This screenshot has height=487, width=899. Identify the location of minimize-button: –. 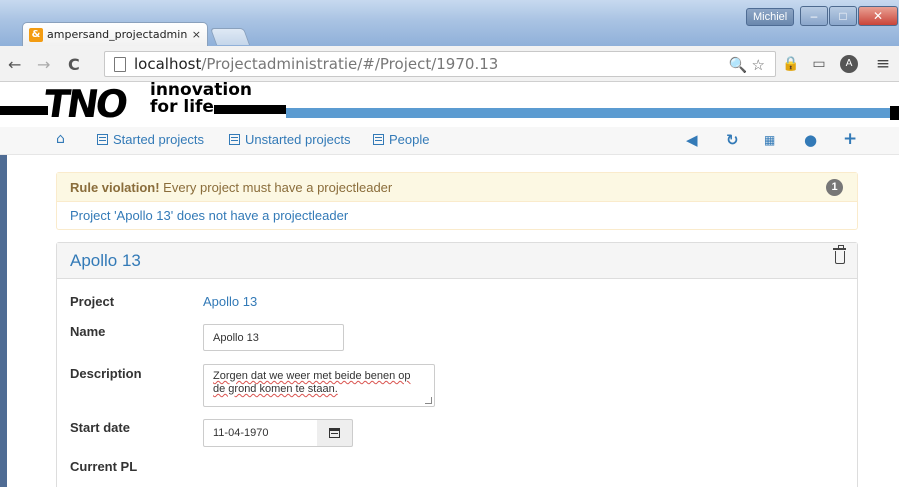
(814, 16).